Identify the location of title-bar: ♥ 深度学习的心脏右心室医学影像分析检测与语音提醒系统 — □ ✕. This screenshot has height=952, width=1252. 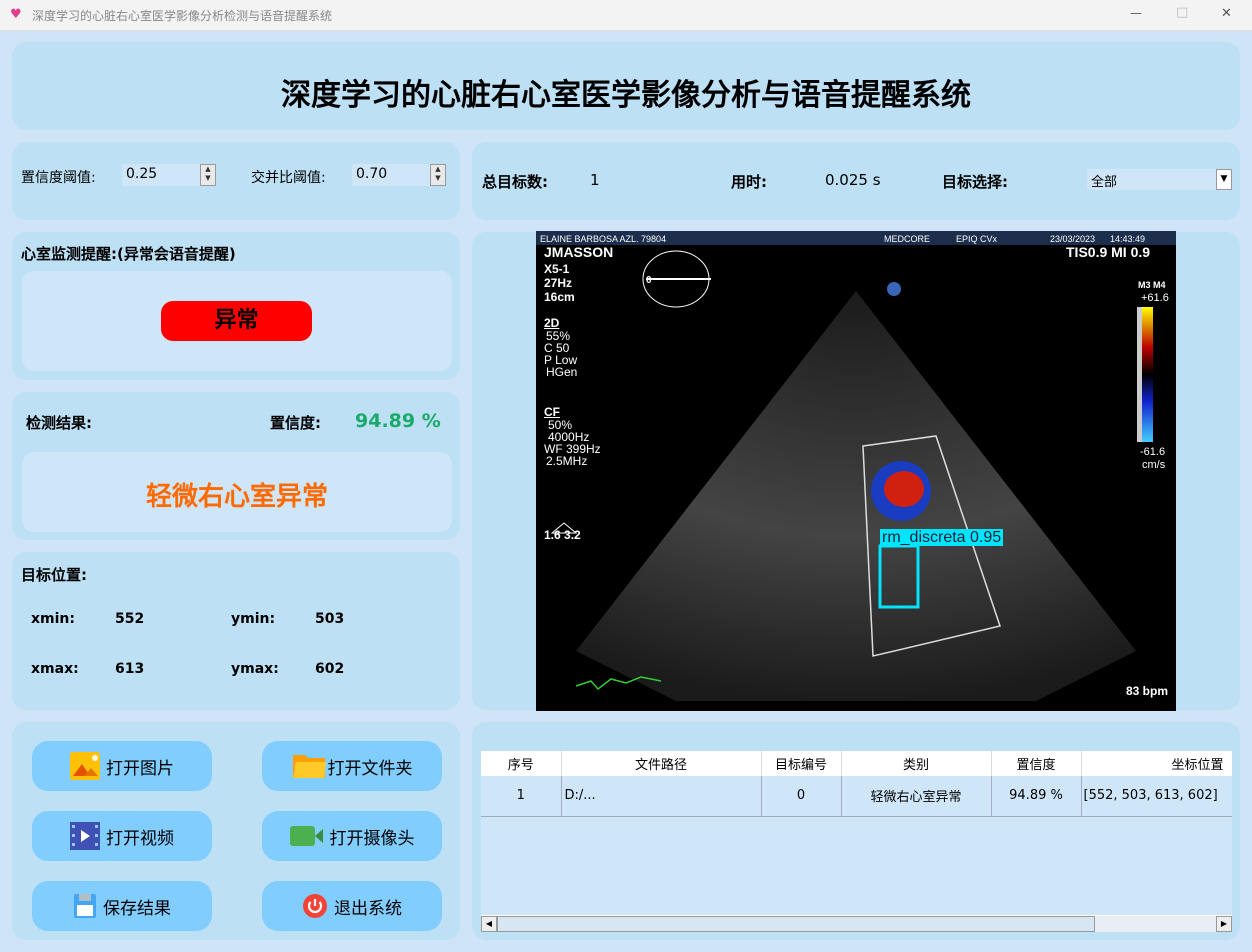
(626, 15).